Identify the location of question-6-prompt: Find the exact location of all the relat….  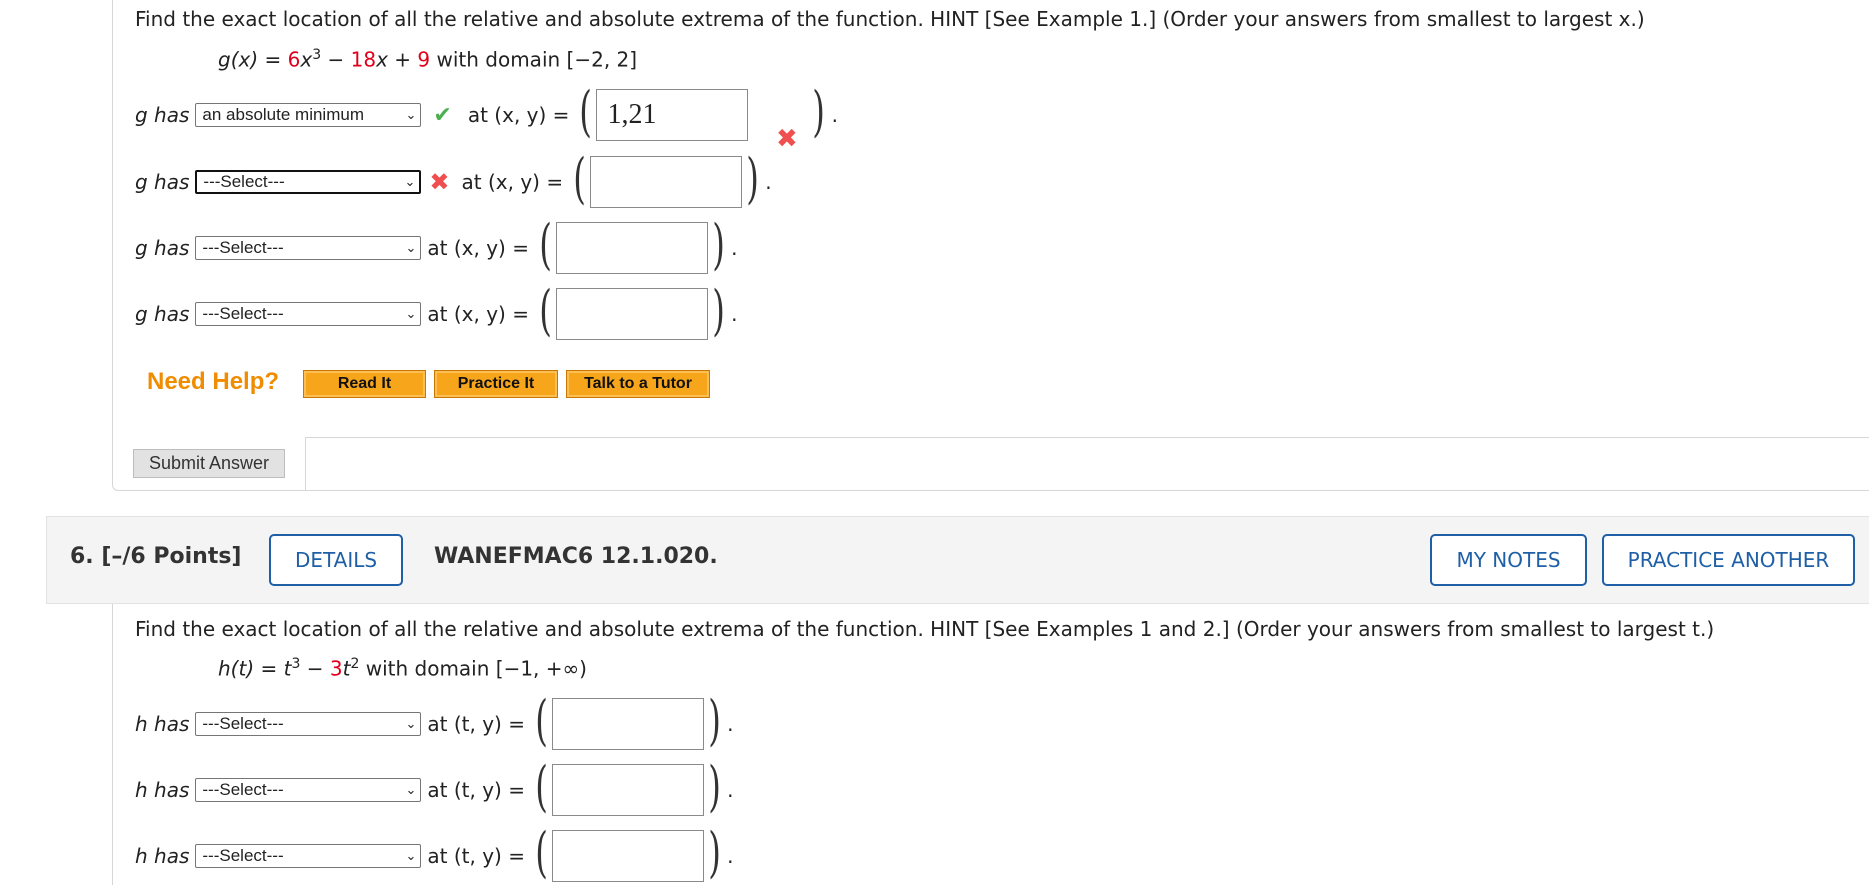
(925, 629).